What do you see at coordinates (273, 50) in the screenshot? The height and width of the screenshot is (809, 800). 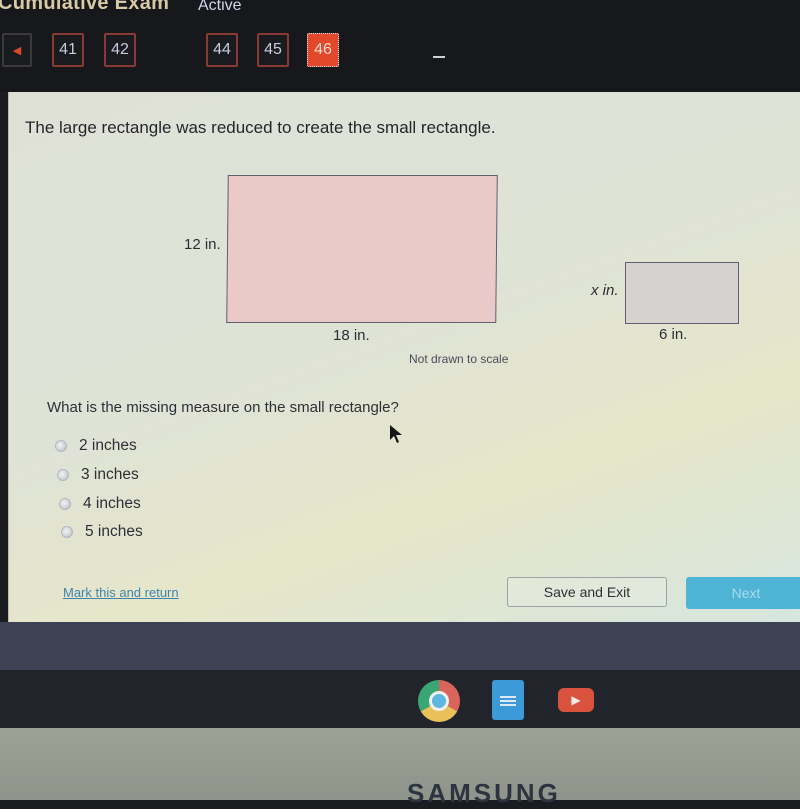 I see `question-nav-45: 45` at bounding box center [273, 50].